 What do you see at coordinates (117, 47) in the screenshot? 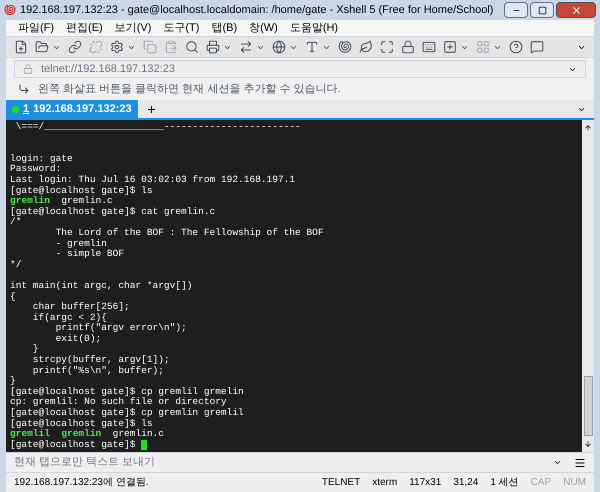
I see `settings-icon` at bounding box center [117, 47].